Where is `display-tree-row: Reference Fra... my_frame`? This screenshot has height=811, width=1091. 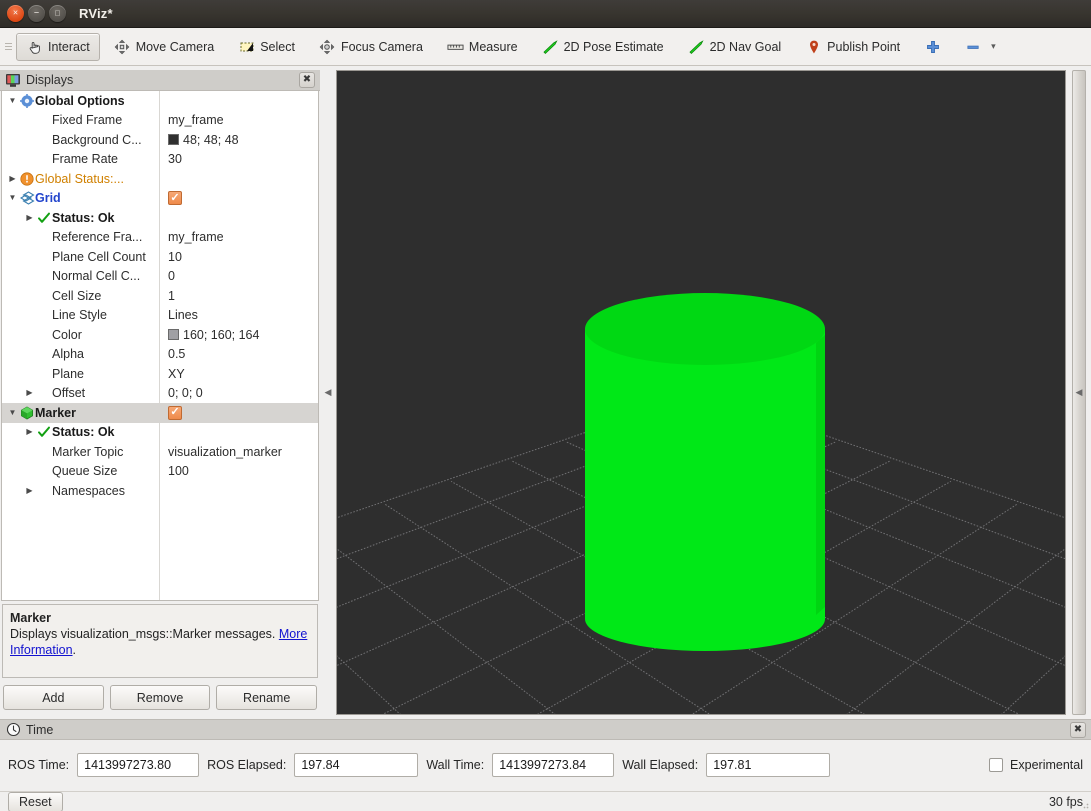
display-tree-row: Reference Fra... my_frame is located at coordinates (160, 238).